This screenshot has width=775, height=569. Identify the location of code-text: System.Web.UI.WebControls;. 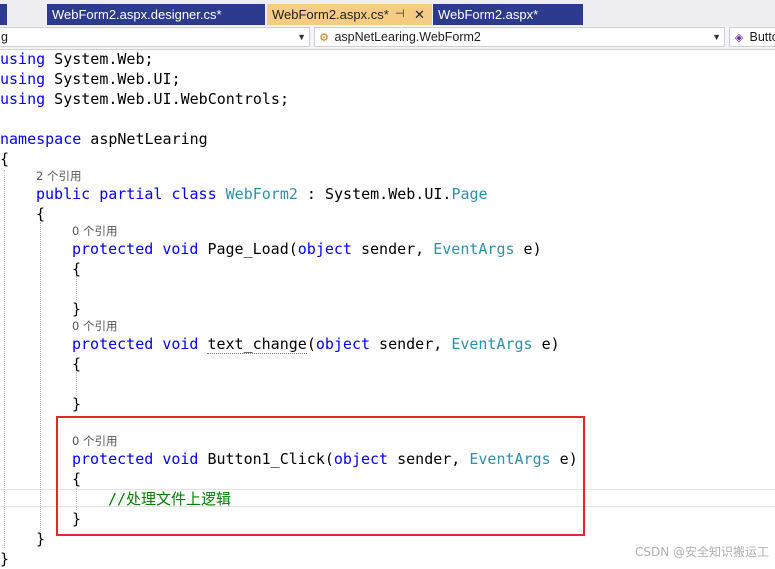
(167, 99).